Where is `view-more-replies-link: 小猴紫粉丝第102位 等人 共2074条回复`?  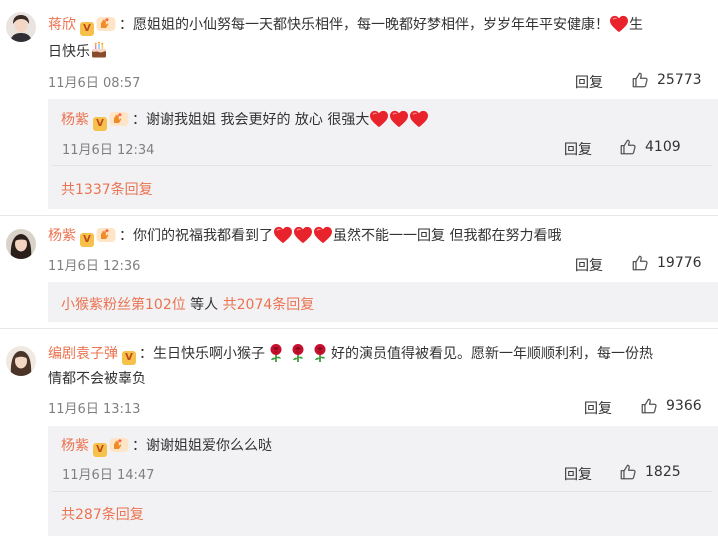
view-more-replies-link: 小猴紫粉丝第102位 等人 共2074条回复 is located at coordinates (187, 304).